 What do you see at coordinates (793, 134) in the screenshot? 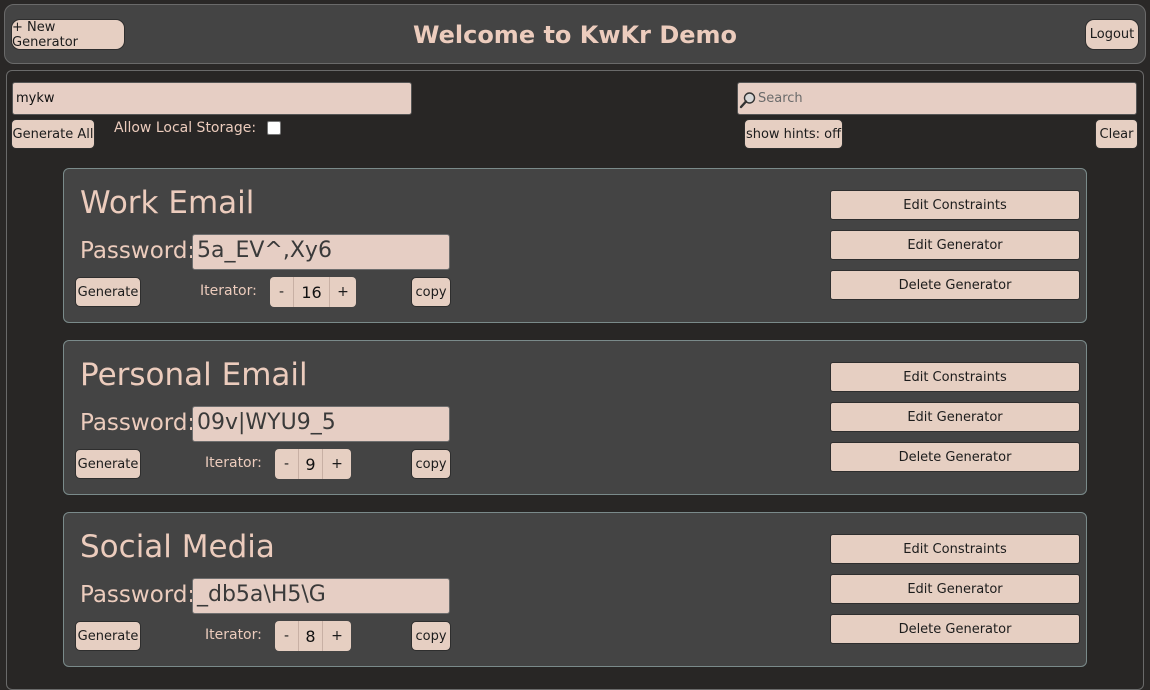
I see `show-hints-toggle: show hints: off` at bounding box center [793, 134].